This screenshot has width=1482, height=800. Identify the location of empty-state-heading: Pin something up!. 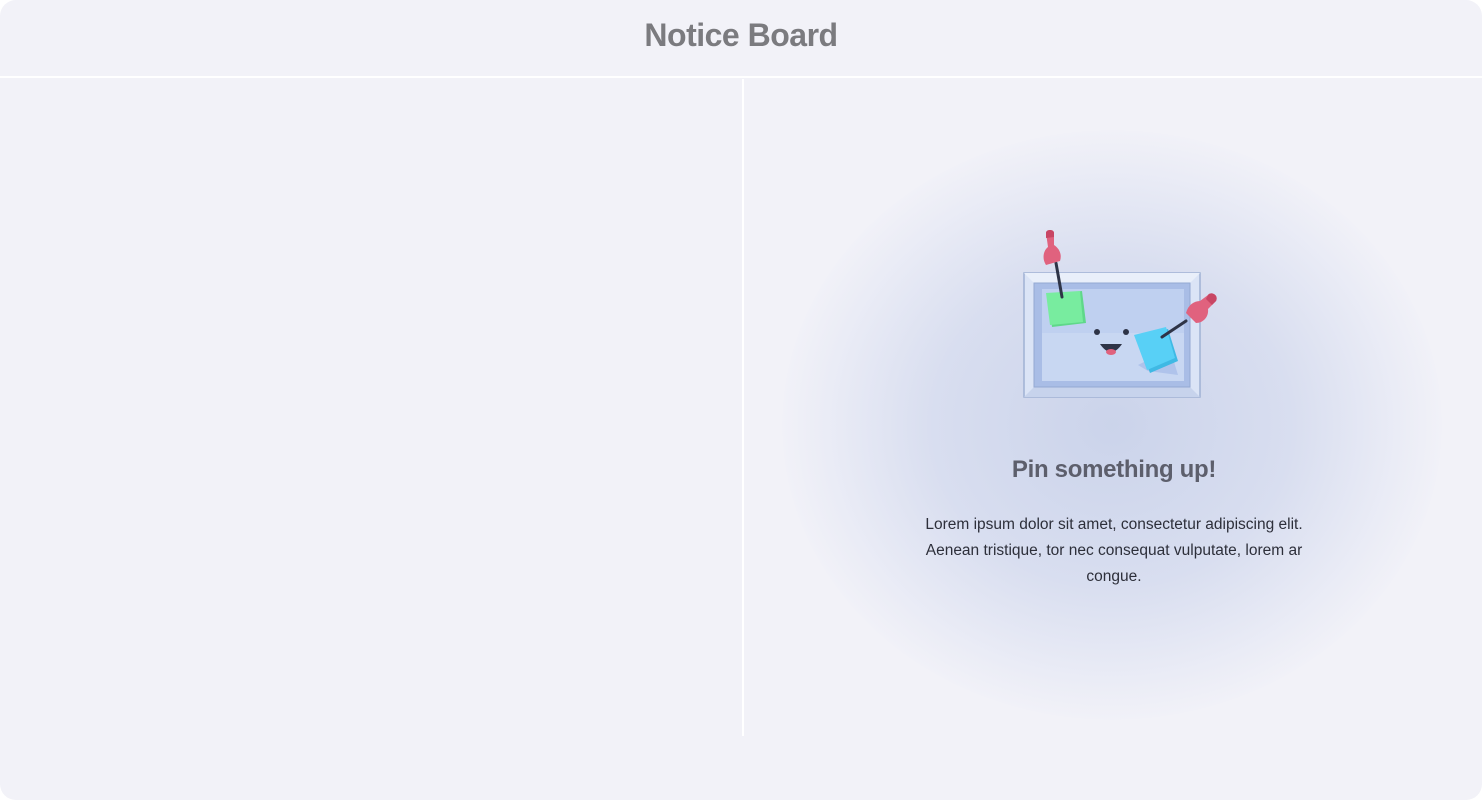
(1114, 469).